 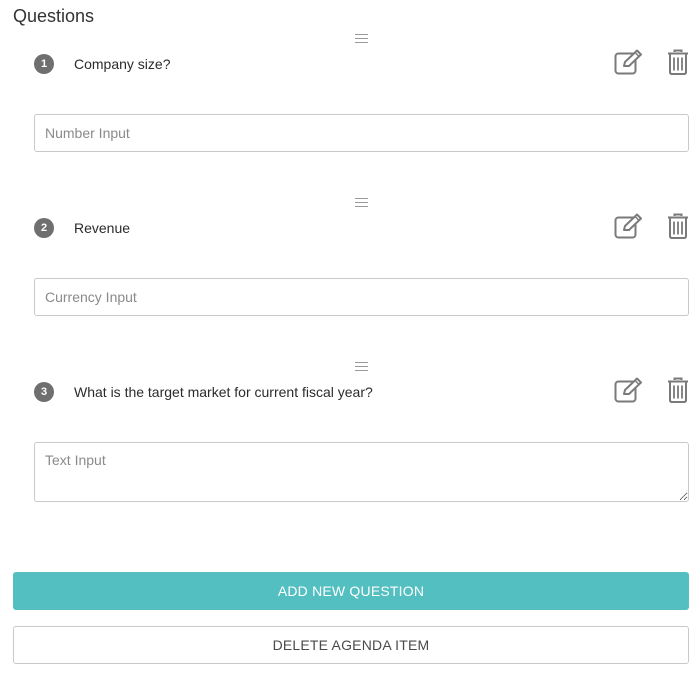 I want to click on question-number-badge: 2, so click(x=44, y=228).